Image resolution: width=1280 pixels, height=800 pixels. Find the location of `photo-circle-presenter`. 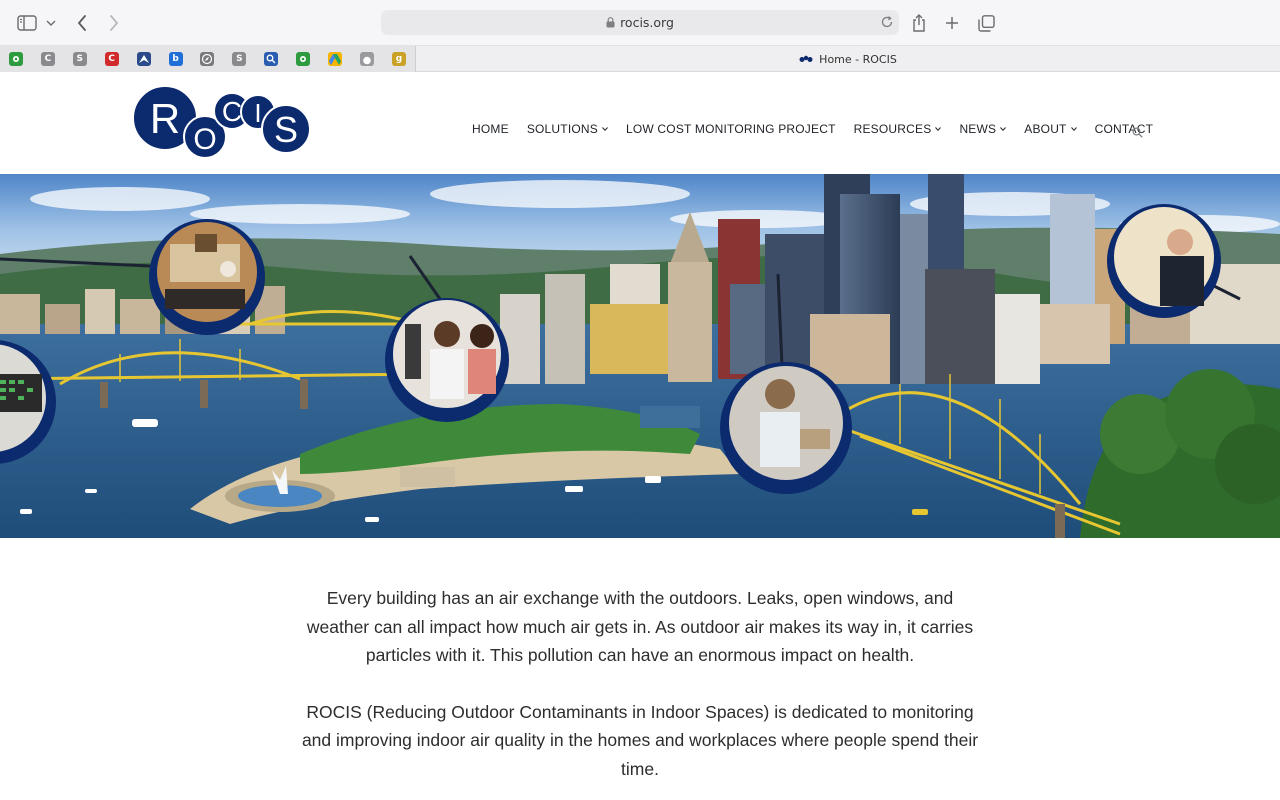

photo-circle-presenter is located at coordinates (1164, 261).